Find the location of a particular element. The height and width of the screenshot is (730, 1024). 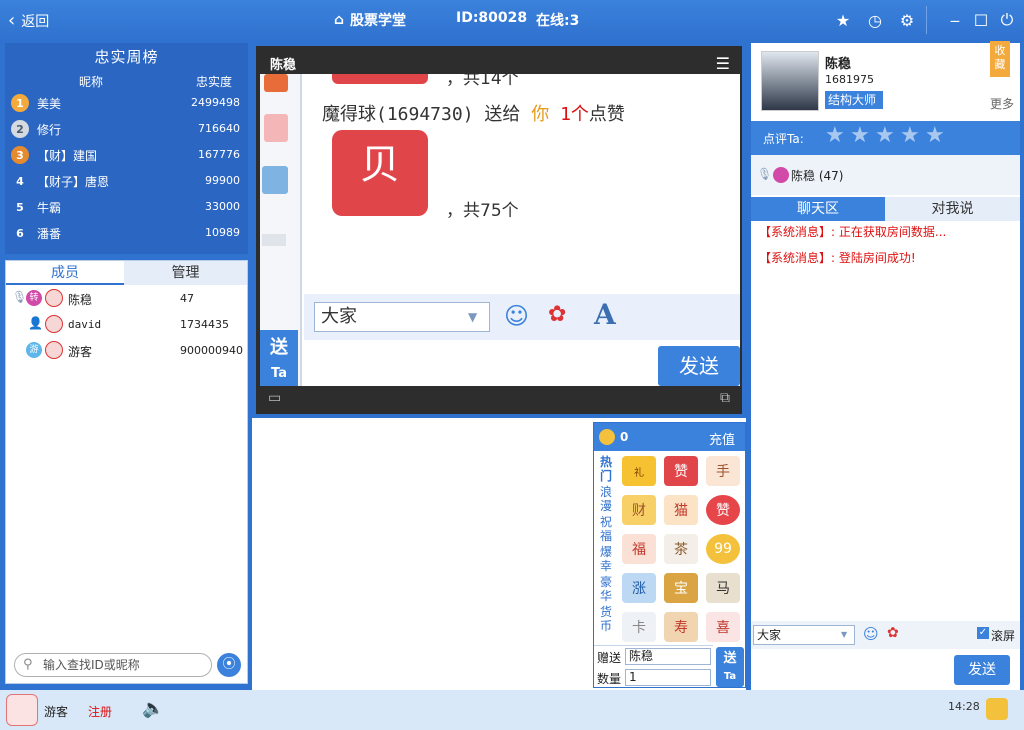

room-title-text: 股票学堂 is located at coordinates (378, 21).